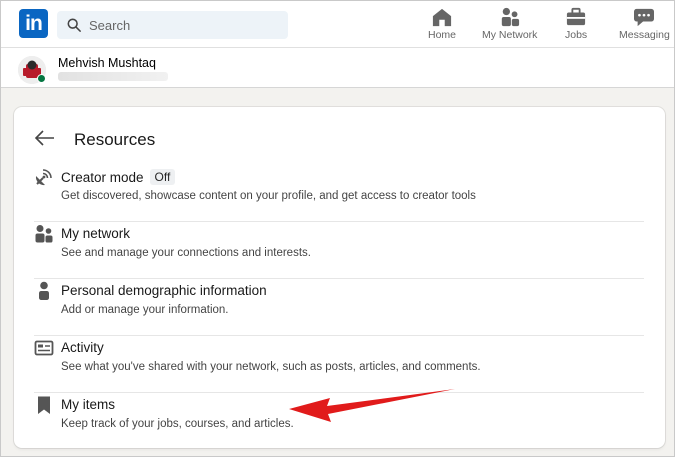 The height and width of the screenshot is (457, 675). Describe the element at coordinates (44, 405) in the screenshot. I see `bookmark-icon` at that location.